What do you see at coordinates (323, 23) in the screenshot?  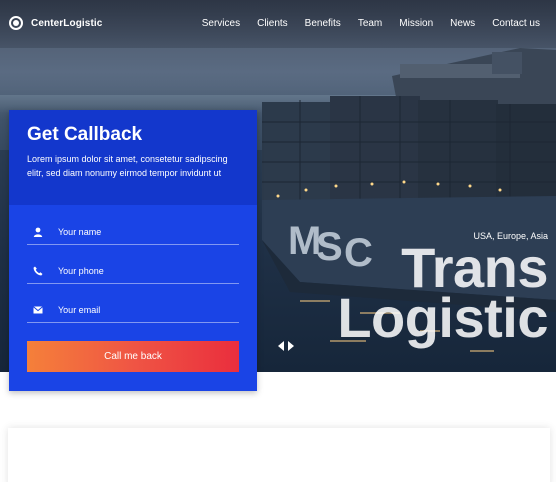 I see `nav-link-benefits: Benefits` at bounding box center [323, 23].